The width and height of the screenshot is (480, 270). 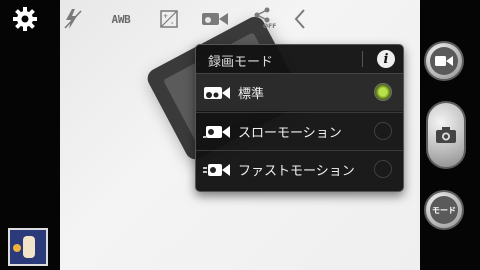 I want to click on mode-button: モード, so click(x=444, y=210).